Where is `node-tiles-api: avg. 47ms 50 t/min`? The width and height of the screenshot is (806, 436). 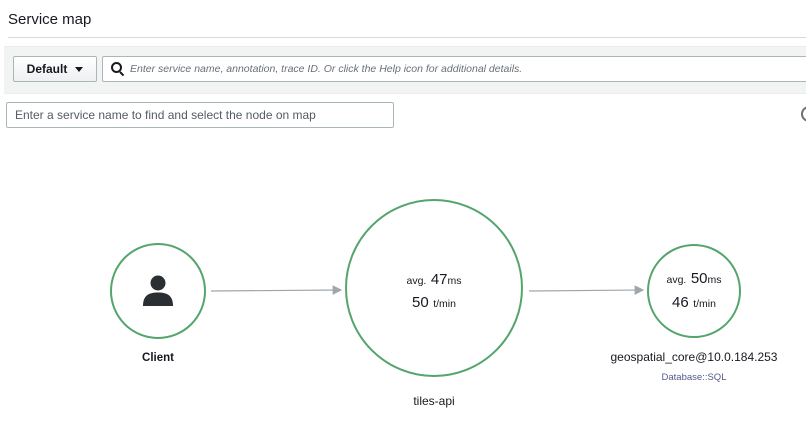
node-tiles-api: avg. 47ms 50 t/min is located at coordinates (434, 288).